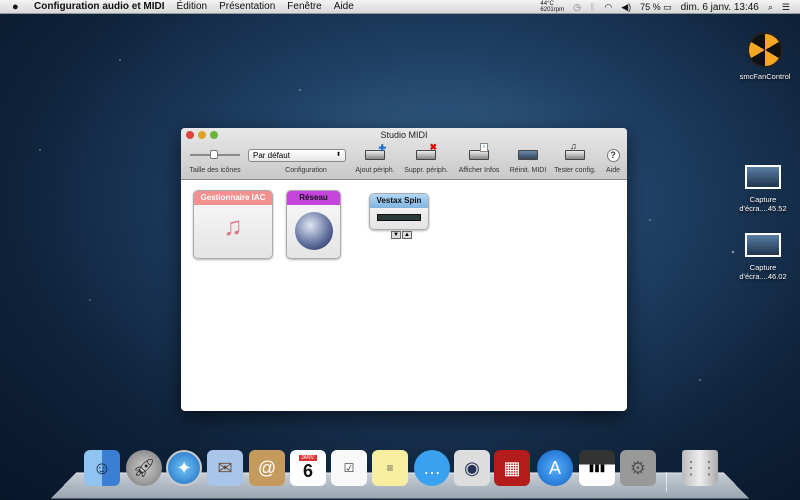 This screenshot has height=500, width=800. I want to click on controller-icon, so click(399, 217).